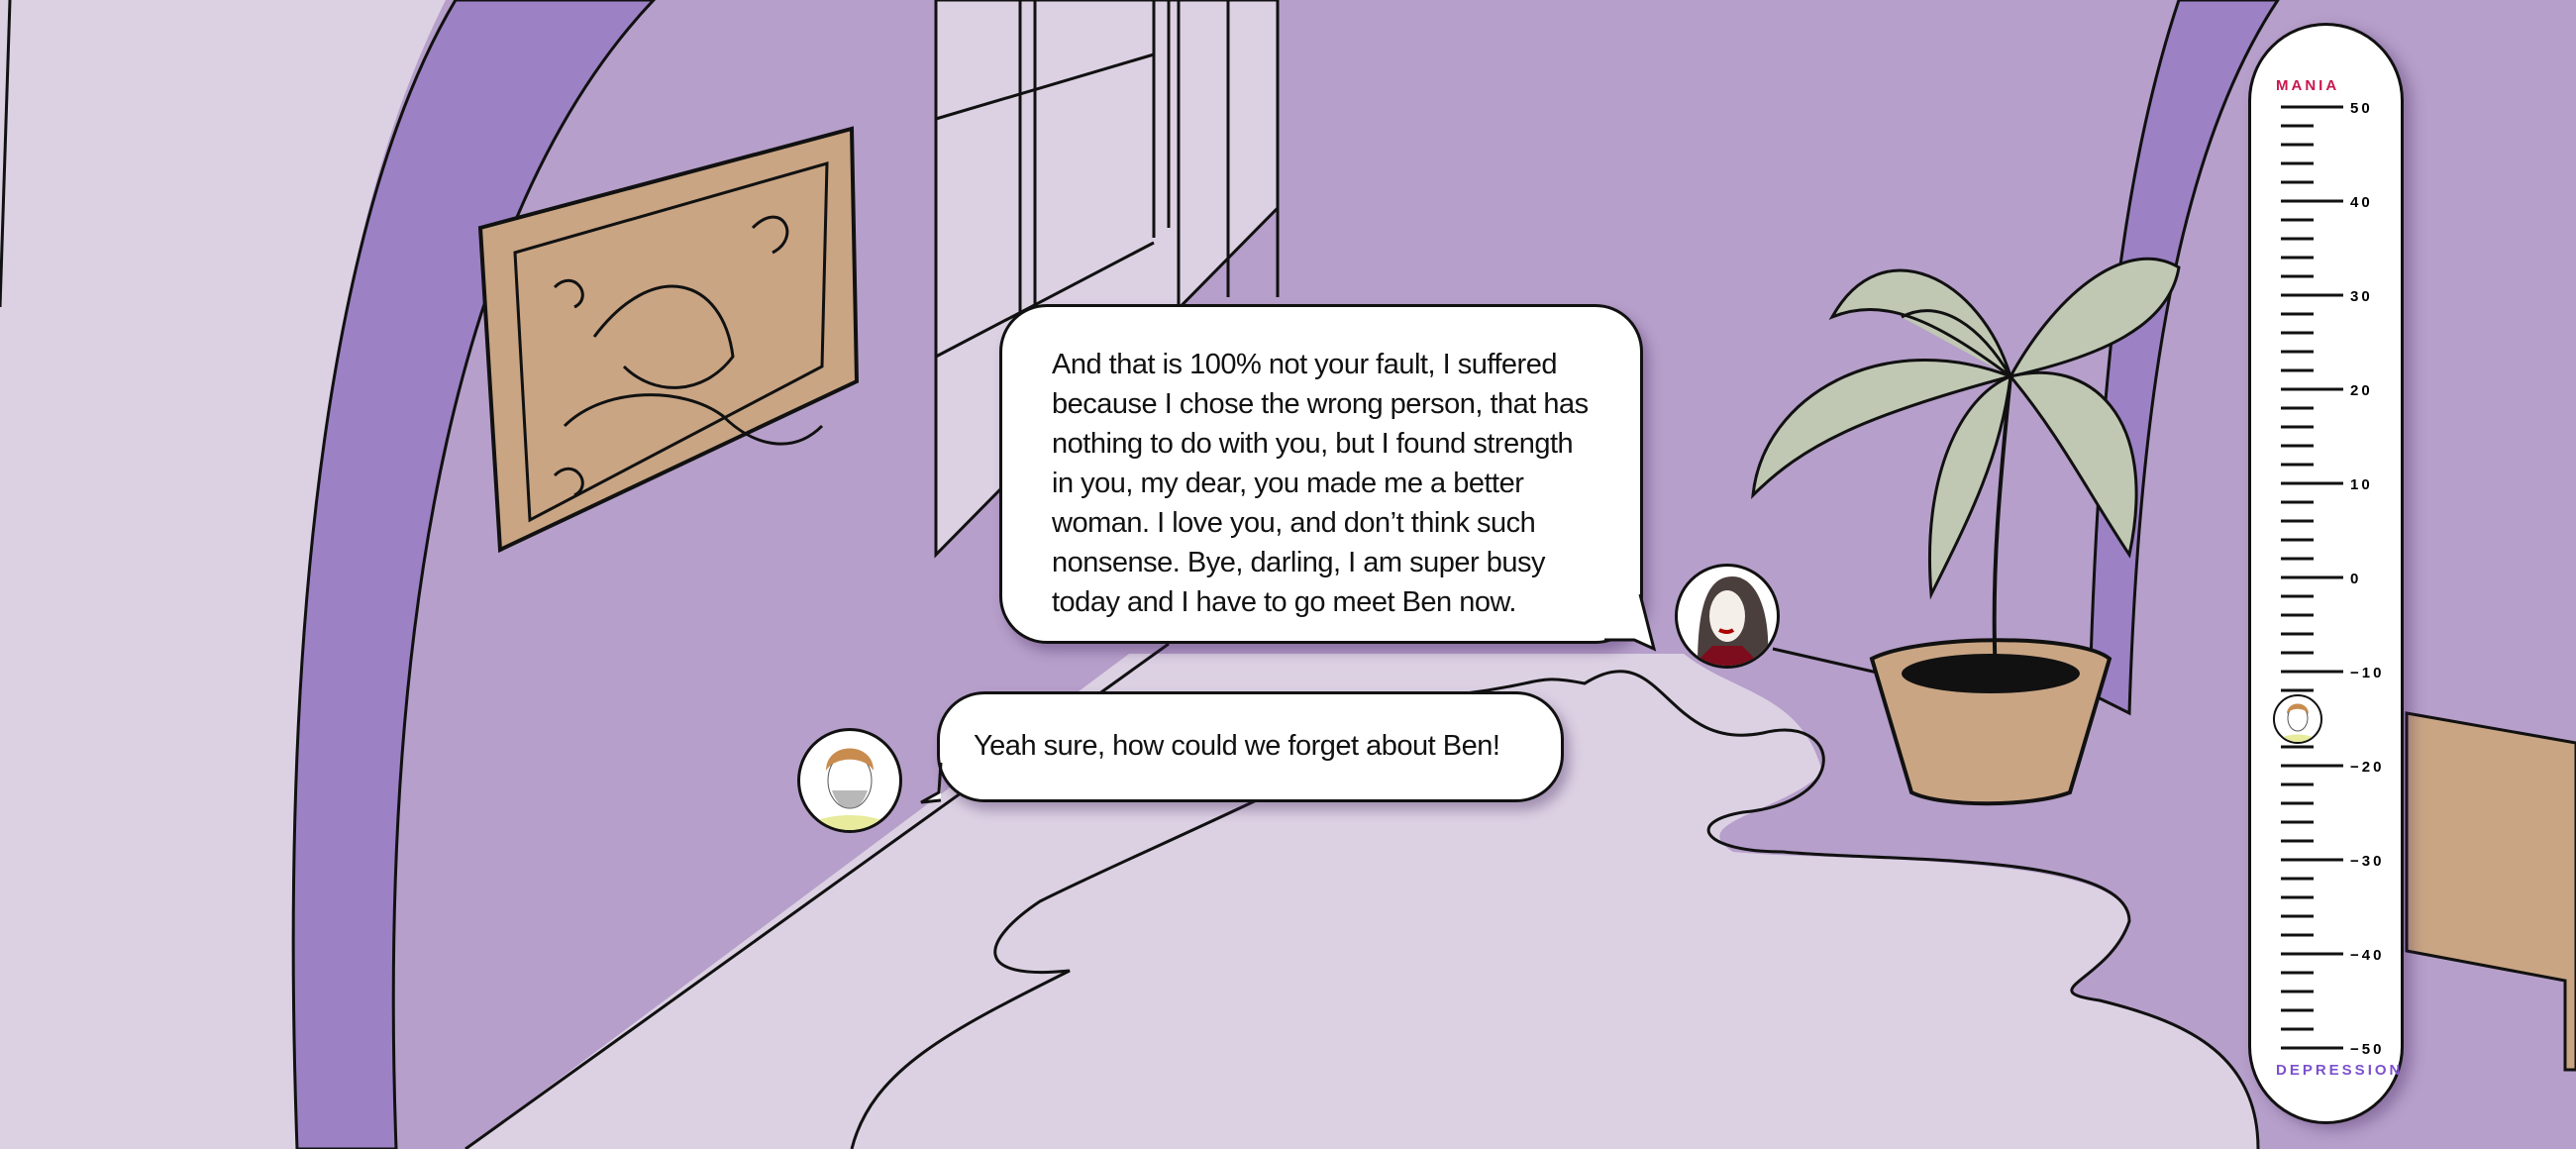  Describe the element at coordinates (2367, 673) in the screenshot. I see `tick-label: −10` at that location.